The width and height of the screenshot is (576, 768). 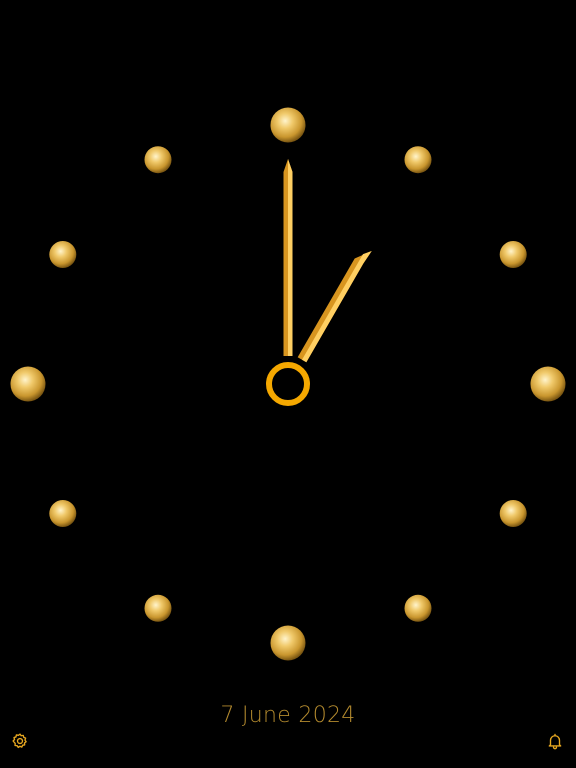 I want to click on clock-hands, so click(x=319, y=282).